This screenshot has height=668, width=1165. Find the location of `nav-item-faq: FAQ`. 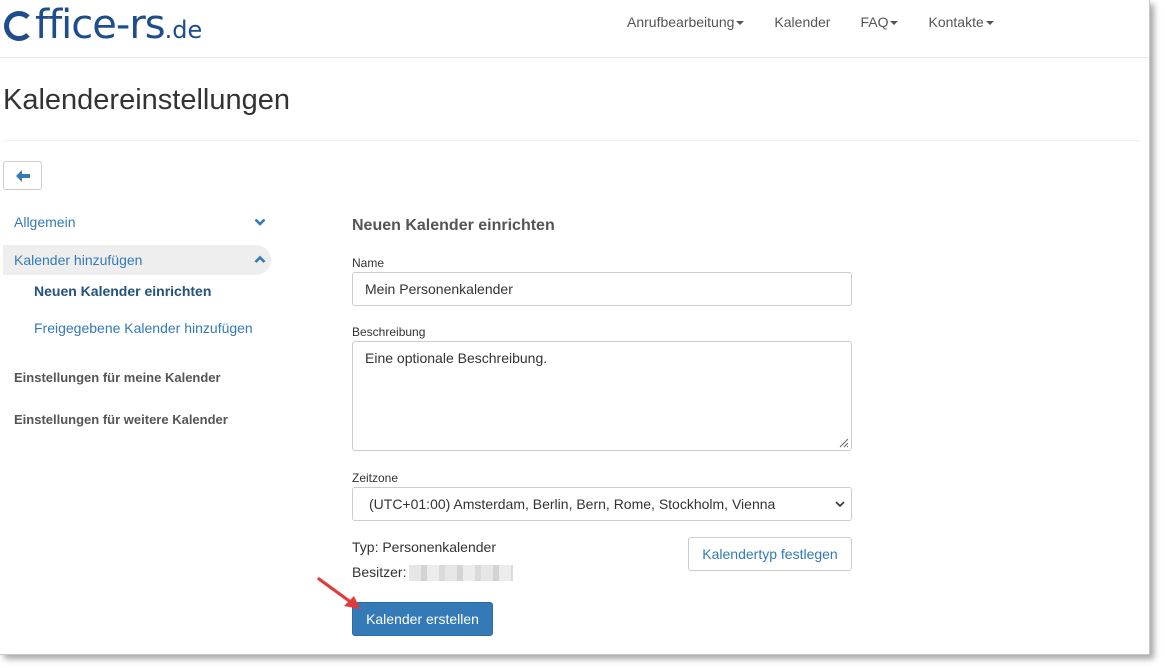

nav-item-faq: FAQ is located at coordinates (879, 22).